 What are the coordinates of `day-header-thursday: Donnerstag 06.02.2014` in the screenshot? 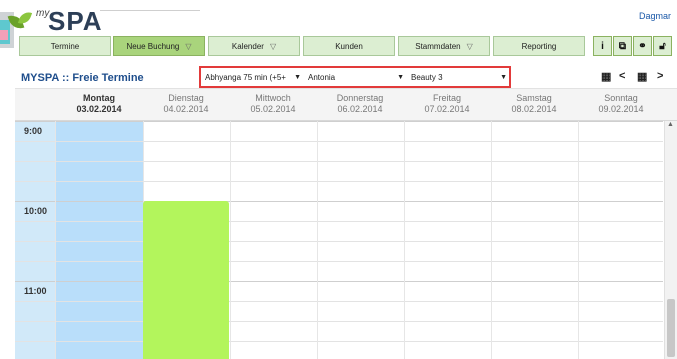 It's located at (360, 104).